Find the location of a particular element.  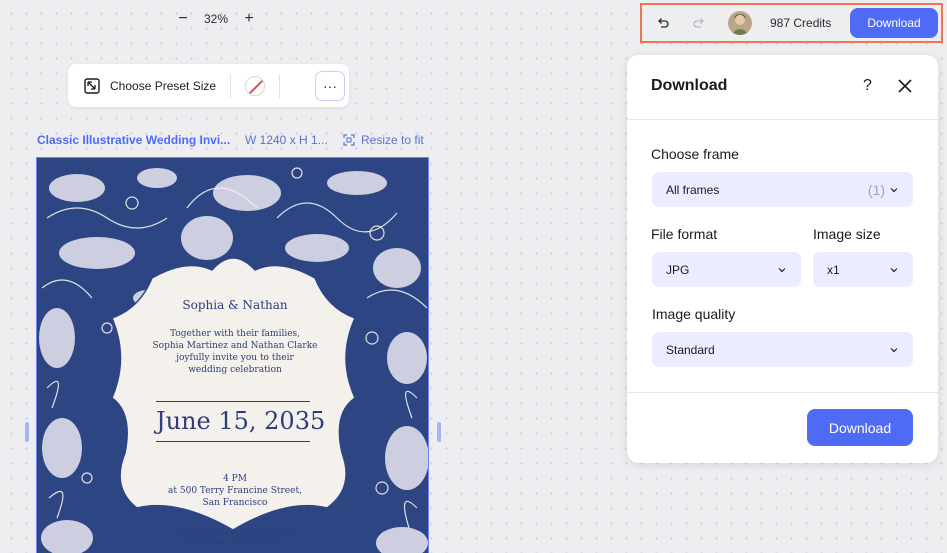

couple-names: Sophia & Nathan is located at coordinates (235, 305).